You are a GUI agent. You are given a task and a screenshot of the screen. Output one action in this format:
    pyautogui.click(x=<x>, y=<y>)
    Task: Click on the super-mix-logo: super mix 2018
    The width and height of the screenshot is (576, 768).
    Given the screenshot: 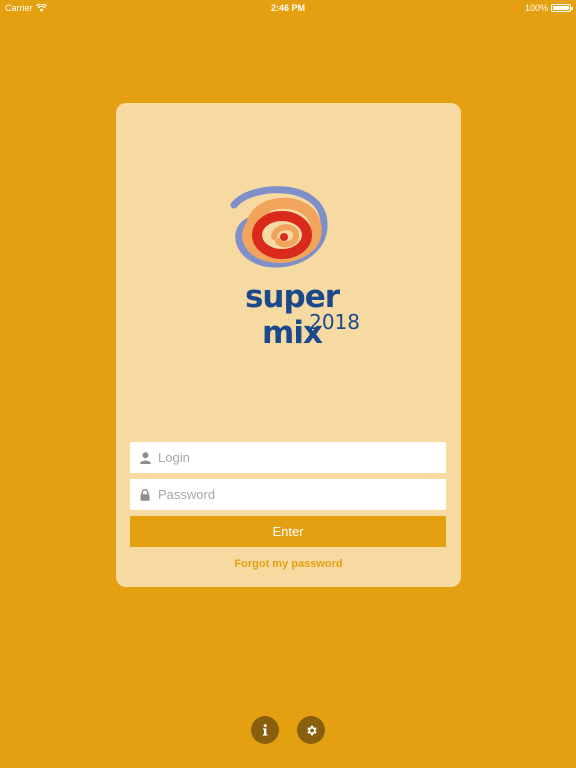 What is the action you would take?
    pyautogui.click(x=292, y=267)
    